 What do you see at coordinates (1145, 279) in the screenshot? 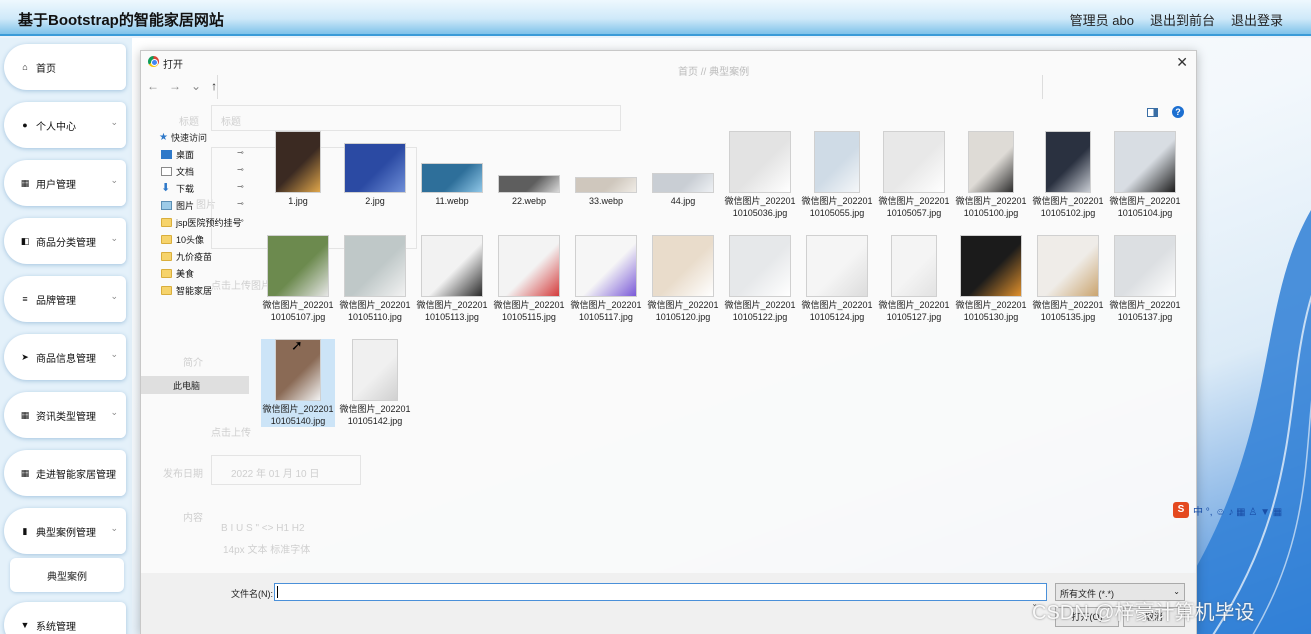
I see `file-item: 微信图片_20220110105137.jpg` at bounding box center [1145, 279].